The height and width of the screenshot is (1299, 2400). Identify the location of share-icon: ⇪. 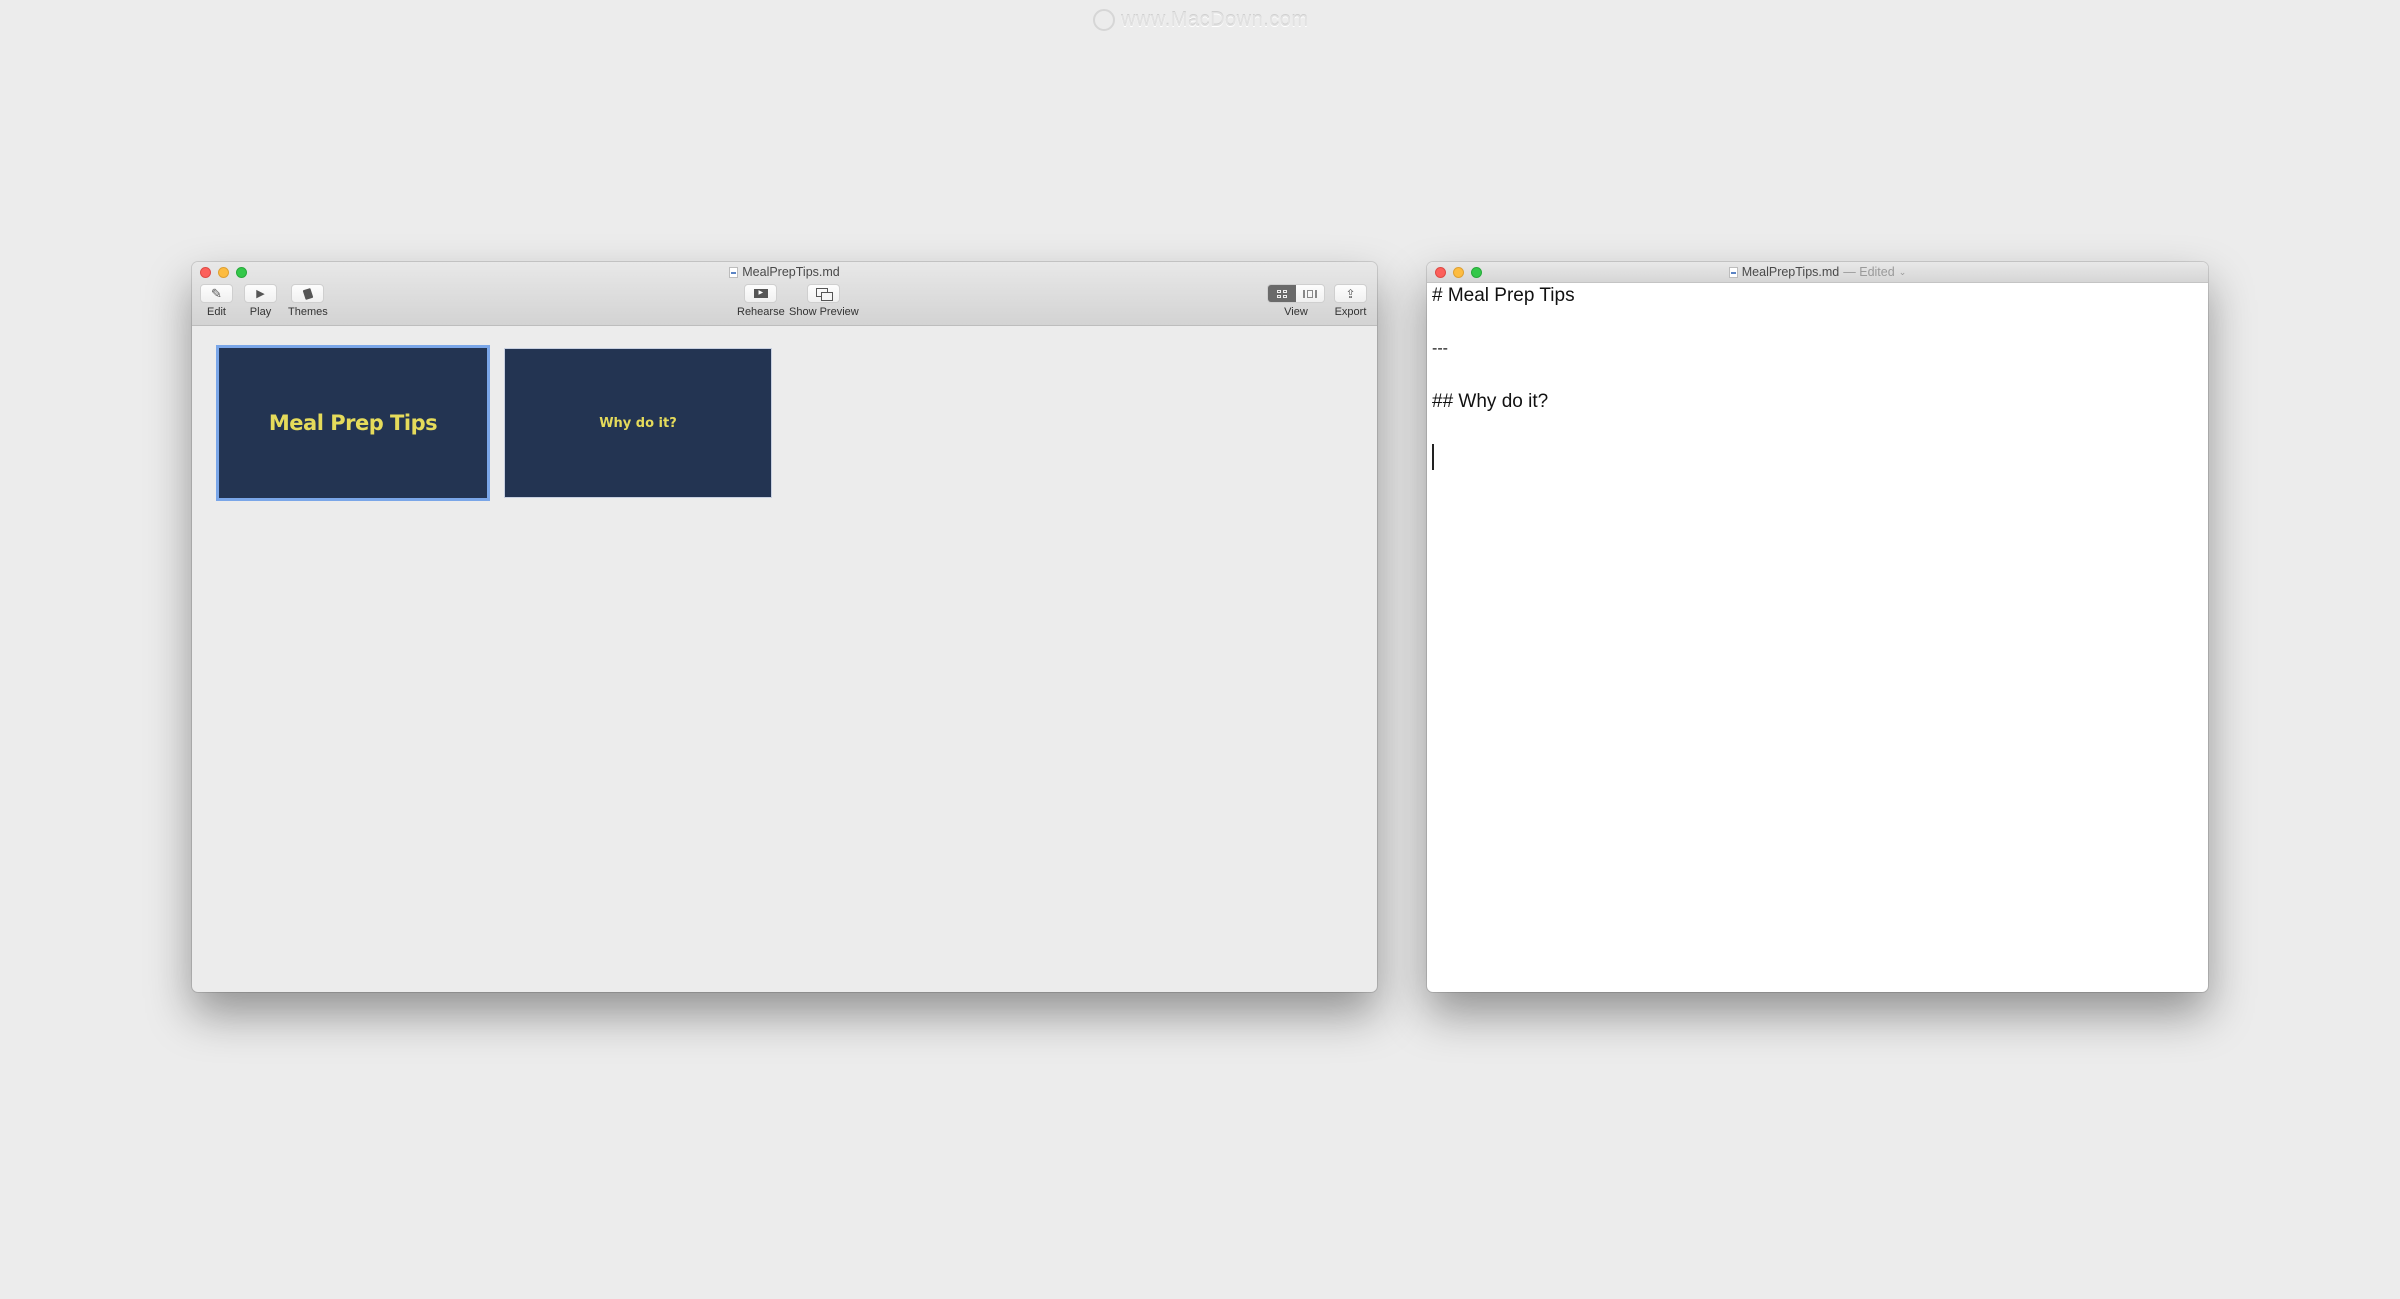
(1350, 293).